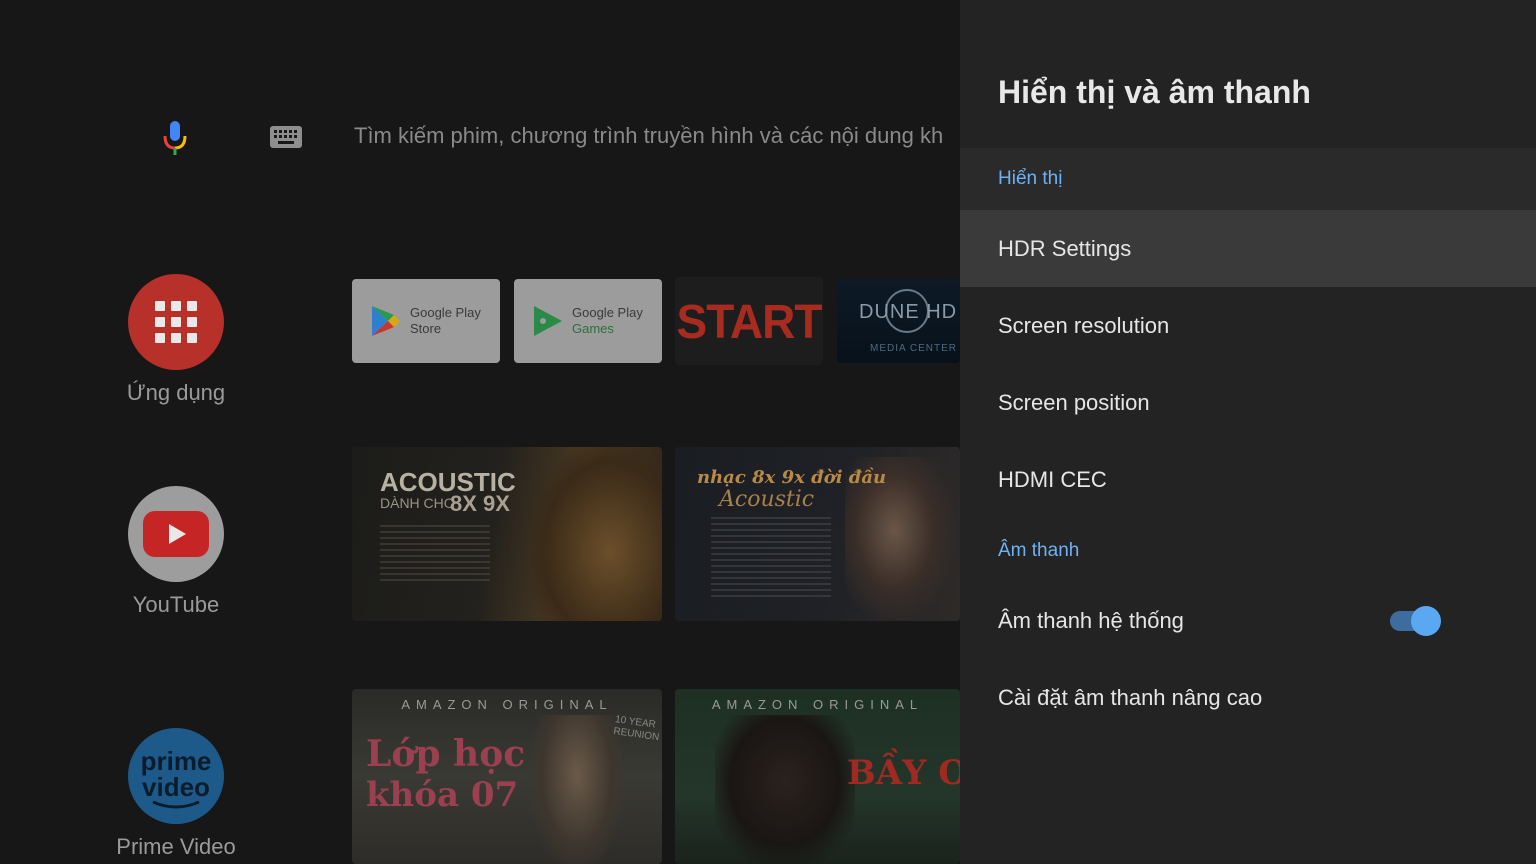 This screenshot has width=1536, height=864. Describe the element at coordinates (577, 789) in the screenshot. I see `cast-image` at that location.